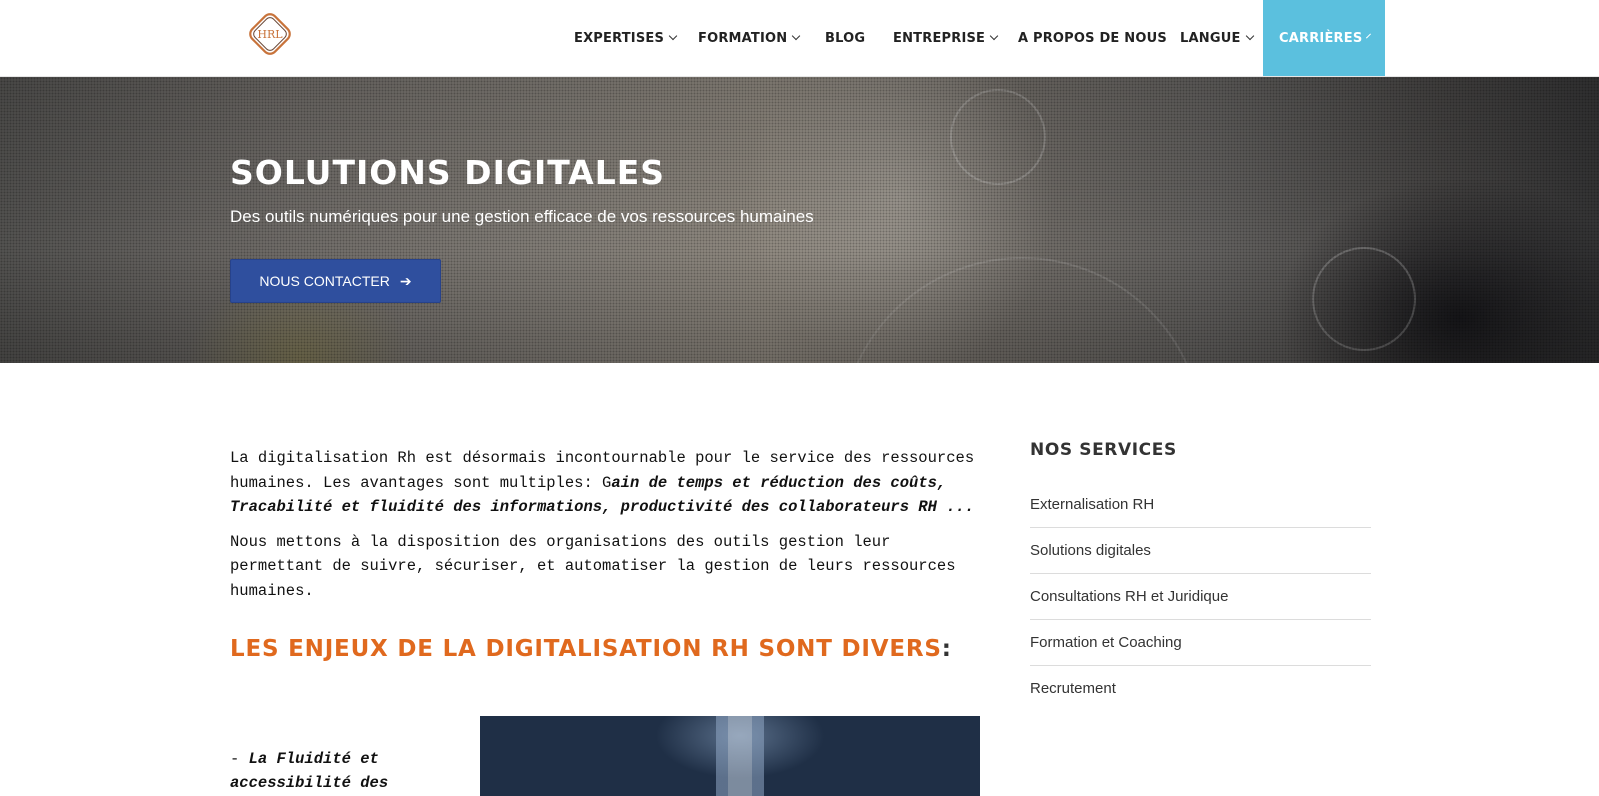  I want to click on nav-a-propos: A PROPOS DE NOUS, so click(1092, 38).